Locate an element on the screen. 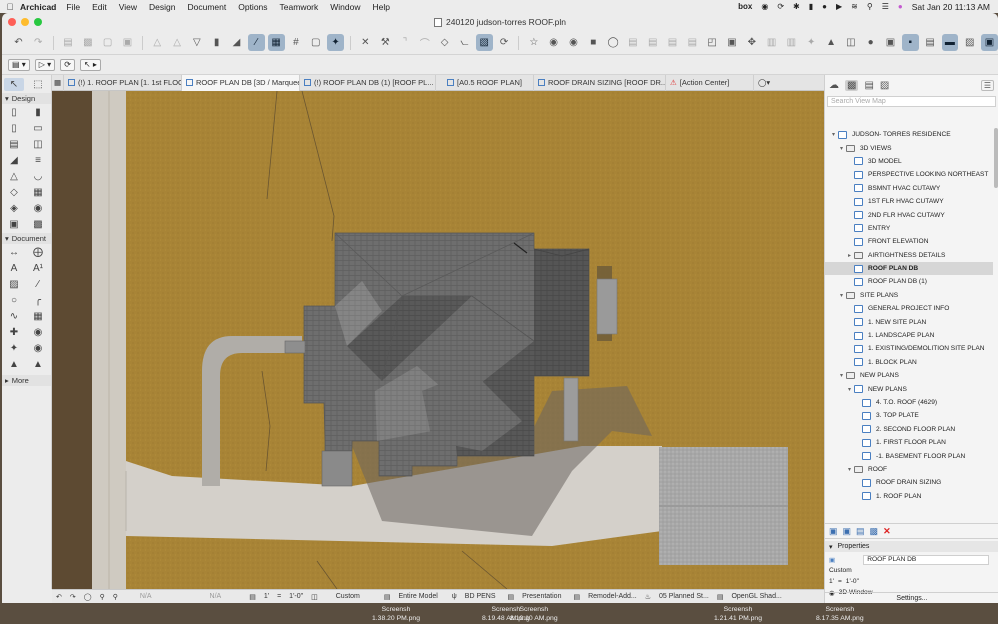 The width and height of the screenshot is (998, 624). stair-tool-icon: ◢ is located at coordinates (14, 160).